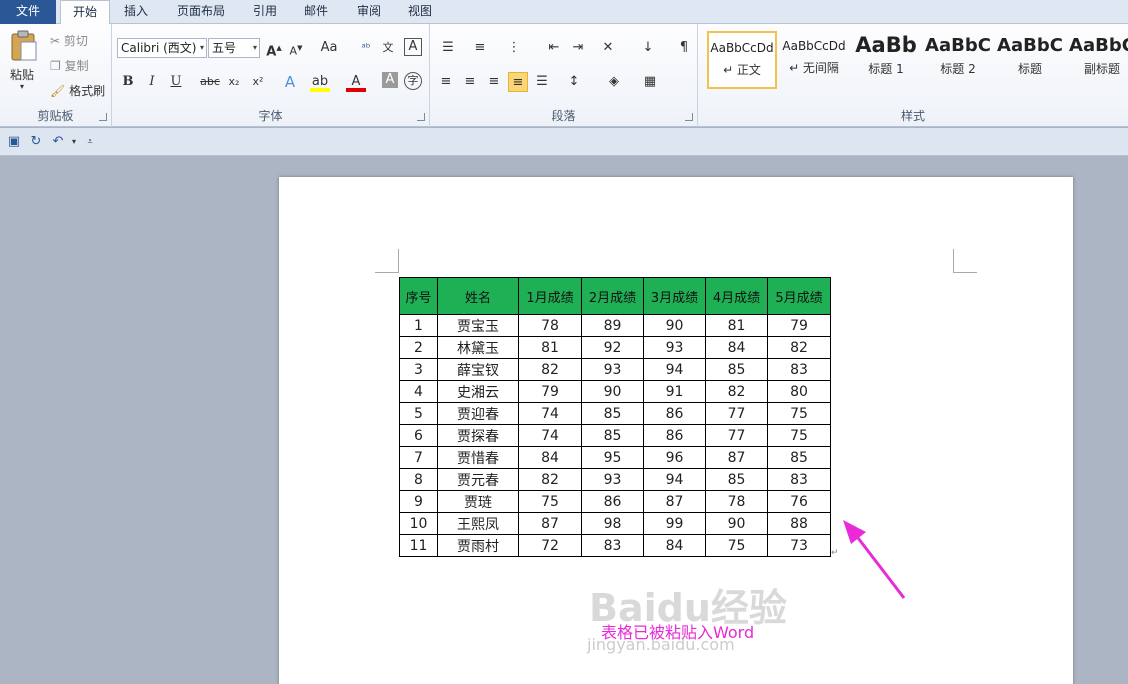 This screenshot has height=684, width=1128. I want to click on style-heading-1: AaBb 标题 1, so click(886, 60).